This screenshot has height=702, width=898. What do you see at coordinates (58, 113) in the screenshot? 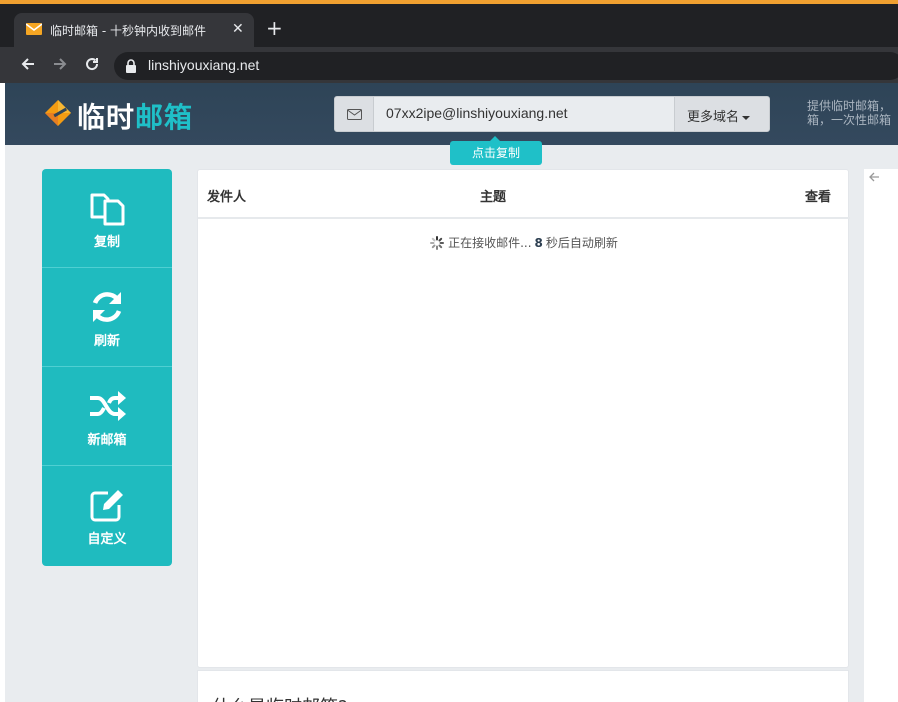
I see `logo-diamond-icon` at bounding box center [58, 113].